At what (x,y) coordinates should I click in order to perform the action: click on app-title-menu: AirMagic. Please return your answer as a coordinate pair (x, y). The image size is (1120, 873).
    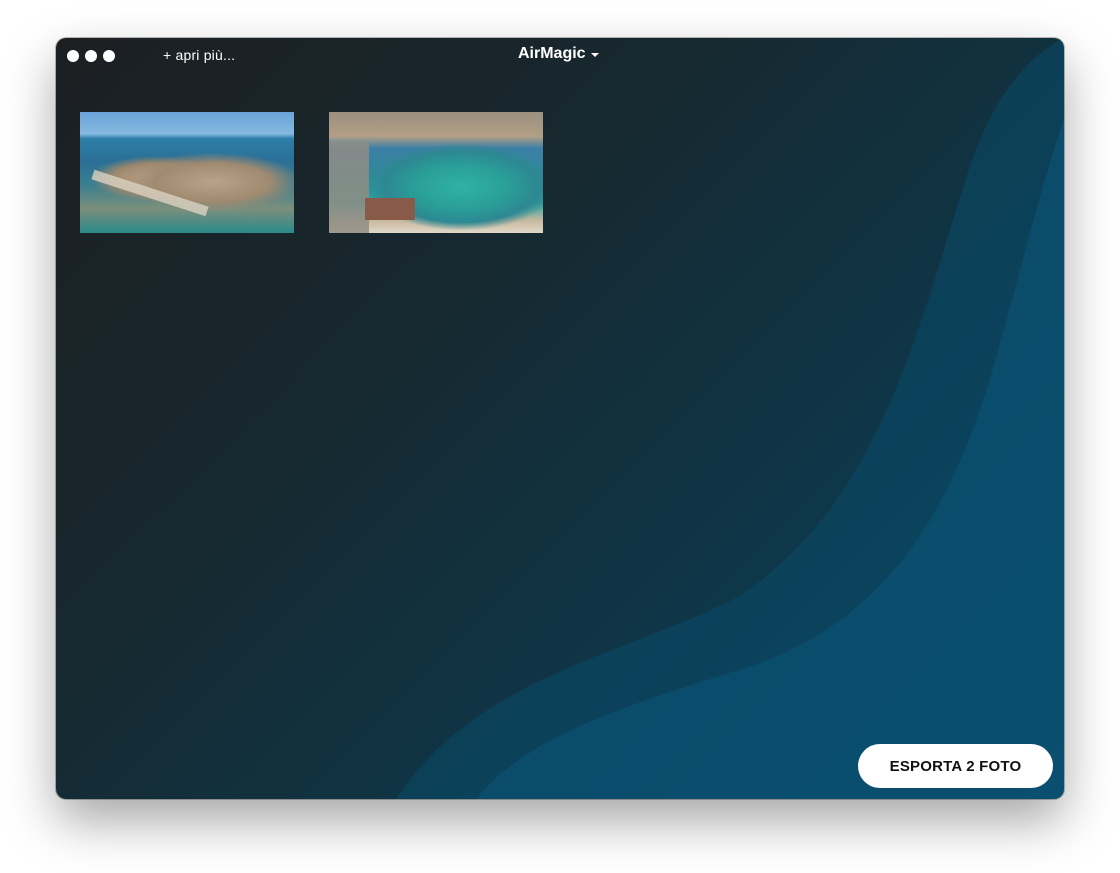
    Looking at the image, I should click on (558, 54).